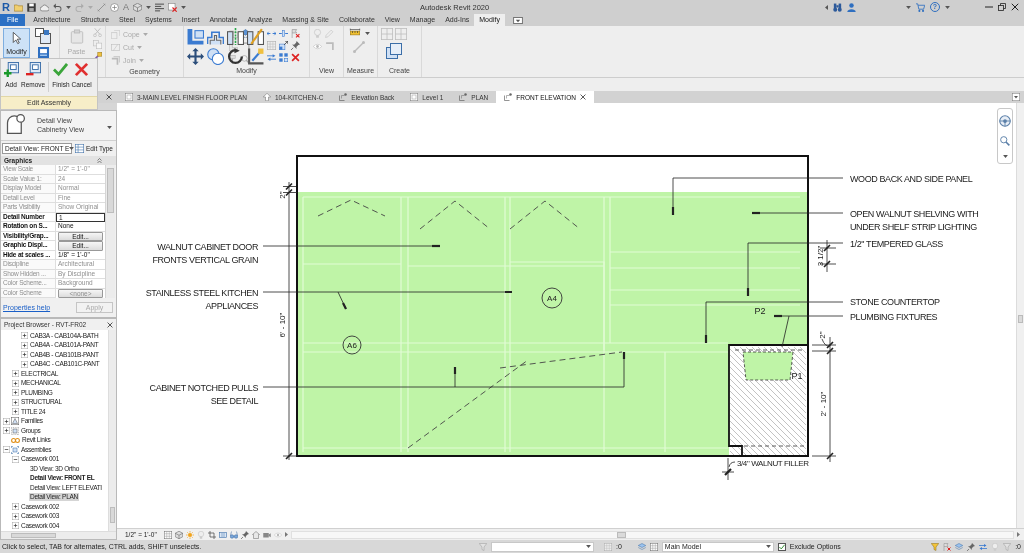  Describe the element at coordinates (851, 7) in the screenshot. I see `user-icon` at that location.